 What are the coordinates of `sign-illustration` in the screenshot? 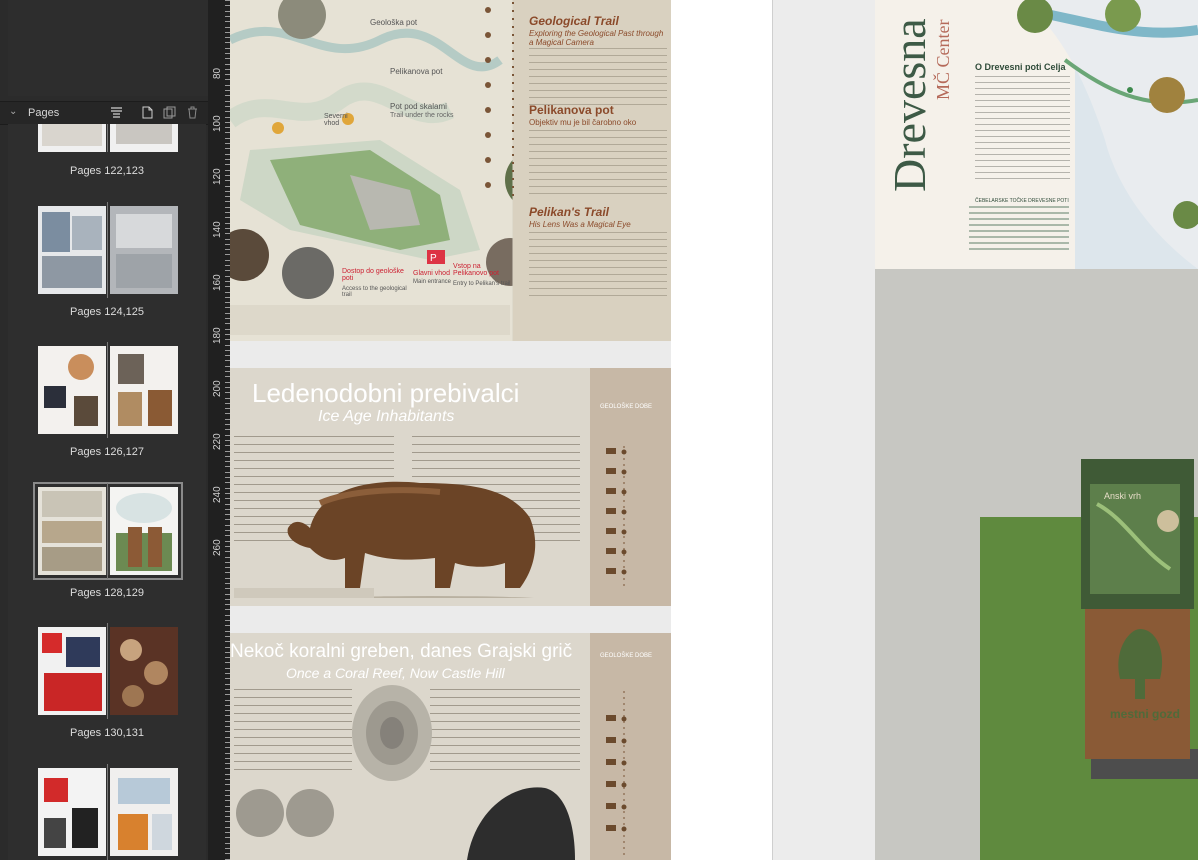 It's located at (1139, 619).